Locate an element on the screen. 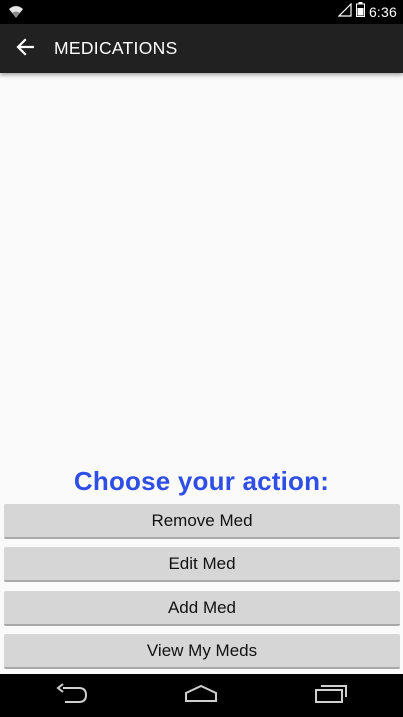 Image resolution: width=403 pixels, height=717 pixels. signal-icon is located at coordinates (344, 12).